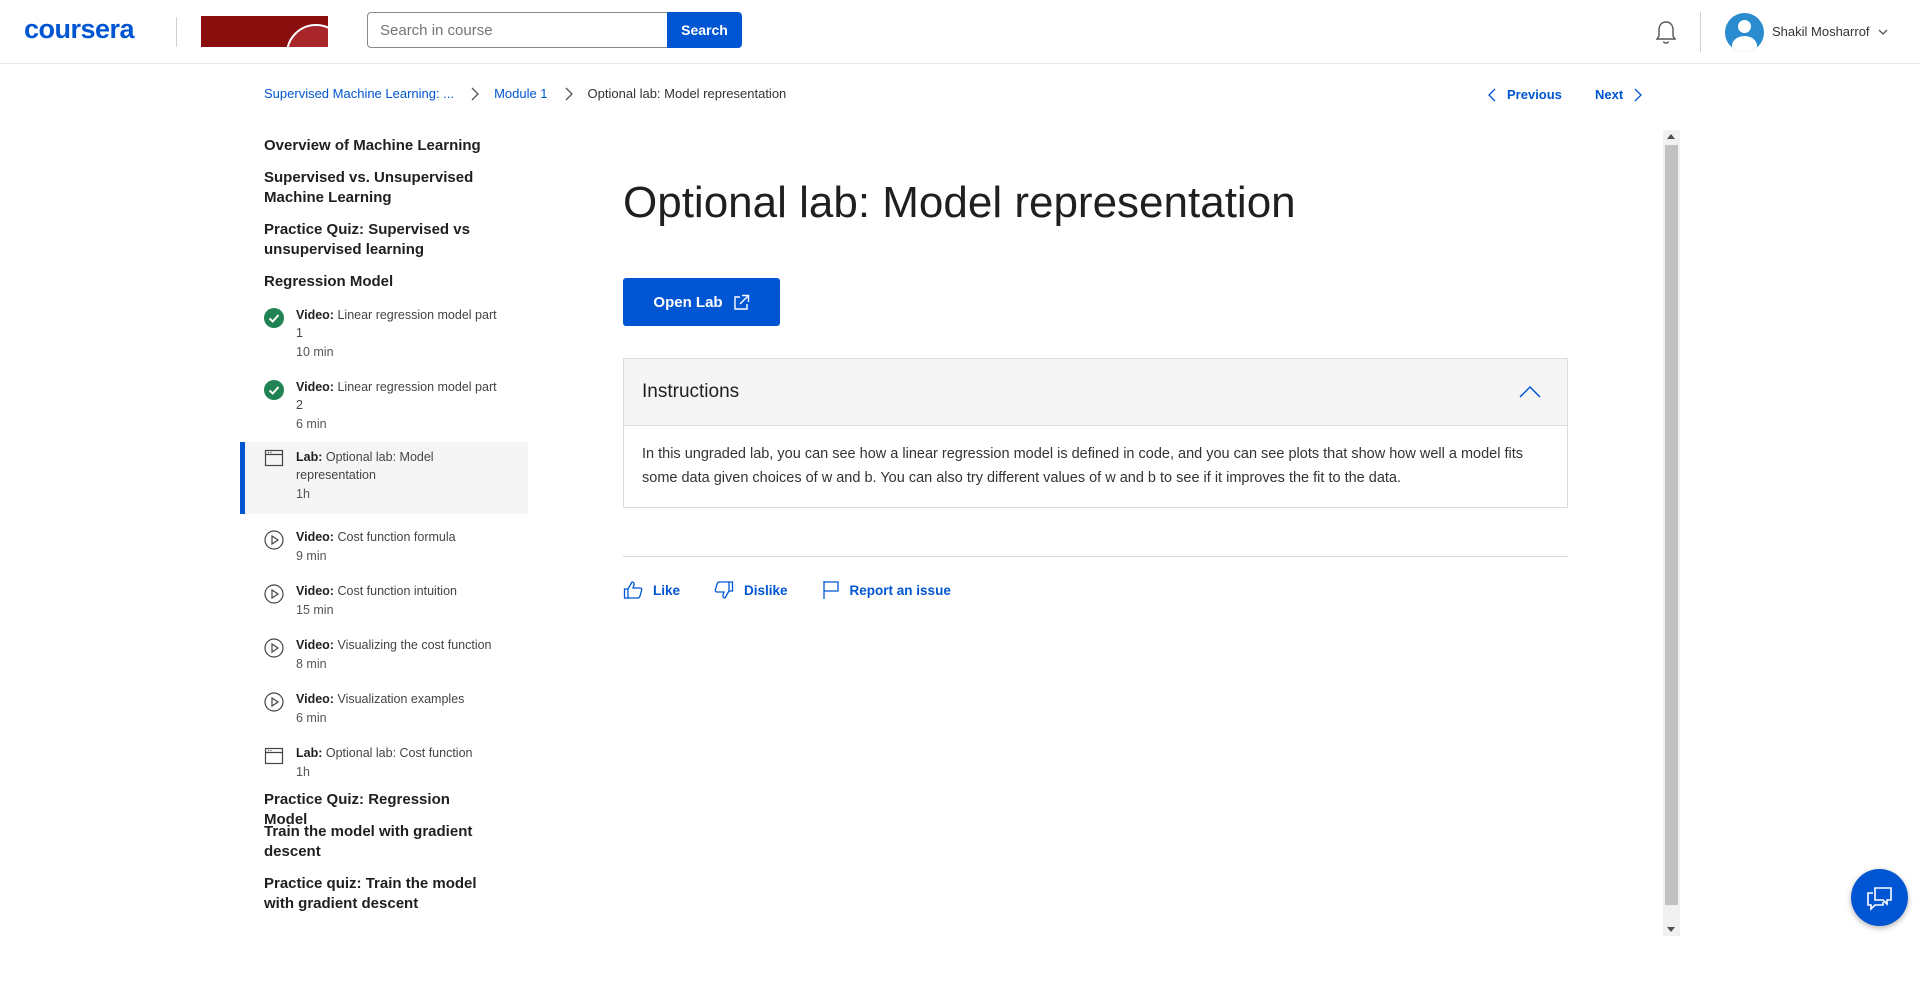 This screenshot has width=1920, height=1002. What do you see at coordinates (1671, 525) in the screenshot?
I see `scroll-thumb` at bounding box center [1671, 525].